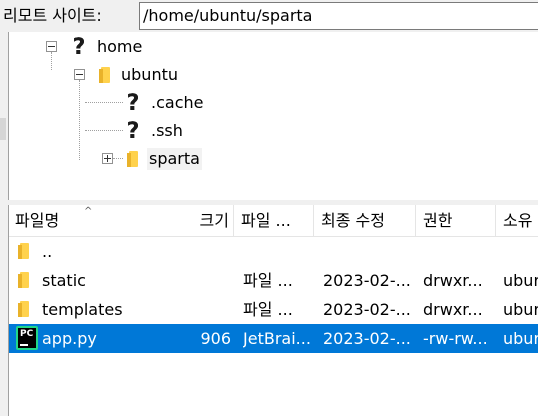  I want to click on tree-node-sparta: sparta, so click(163, 159).